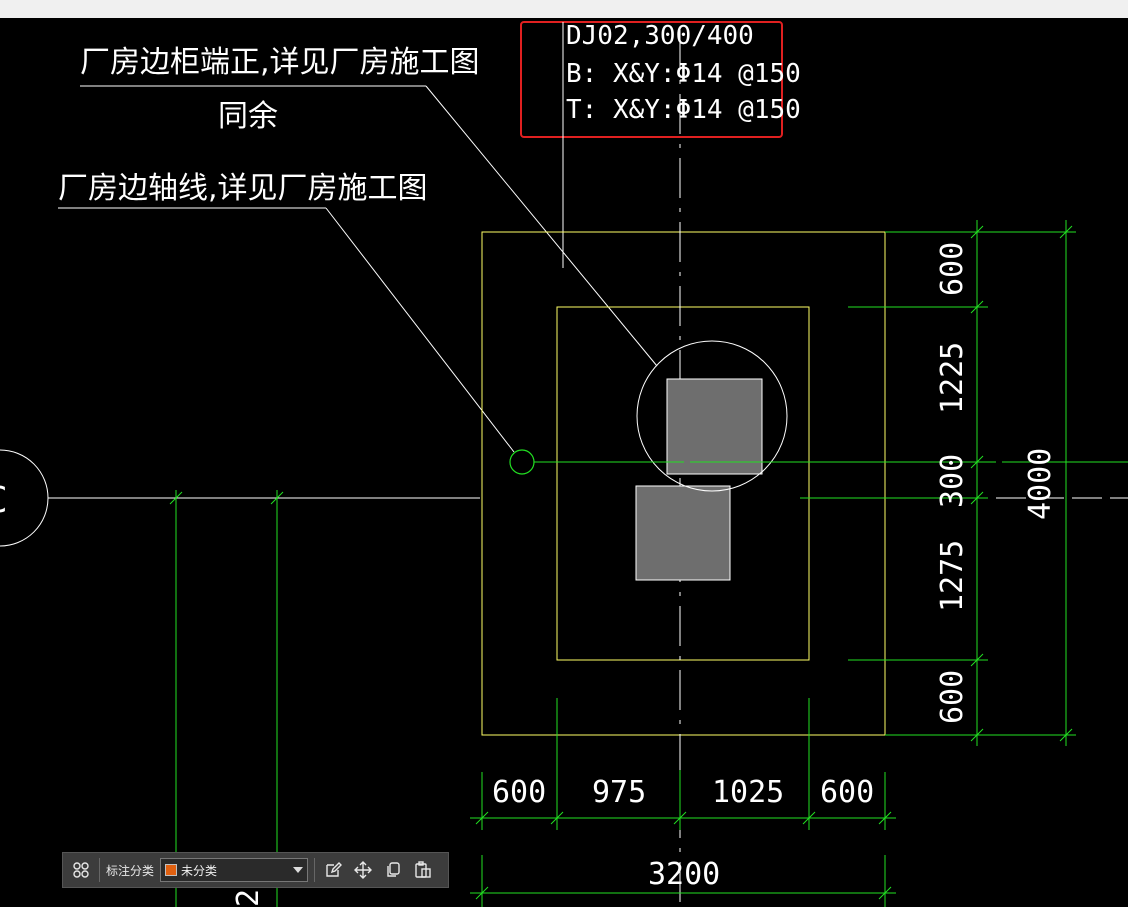  Describe the element at coordinates (363, 870) in the screenshot. I see `move-icon` at that location.